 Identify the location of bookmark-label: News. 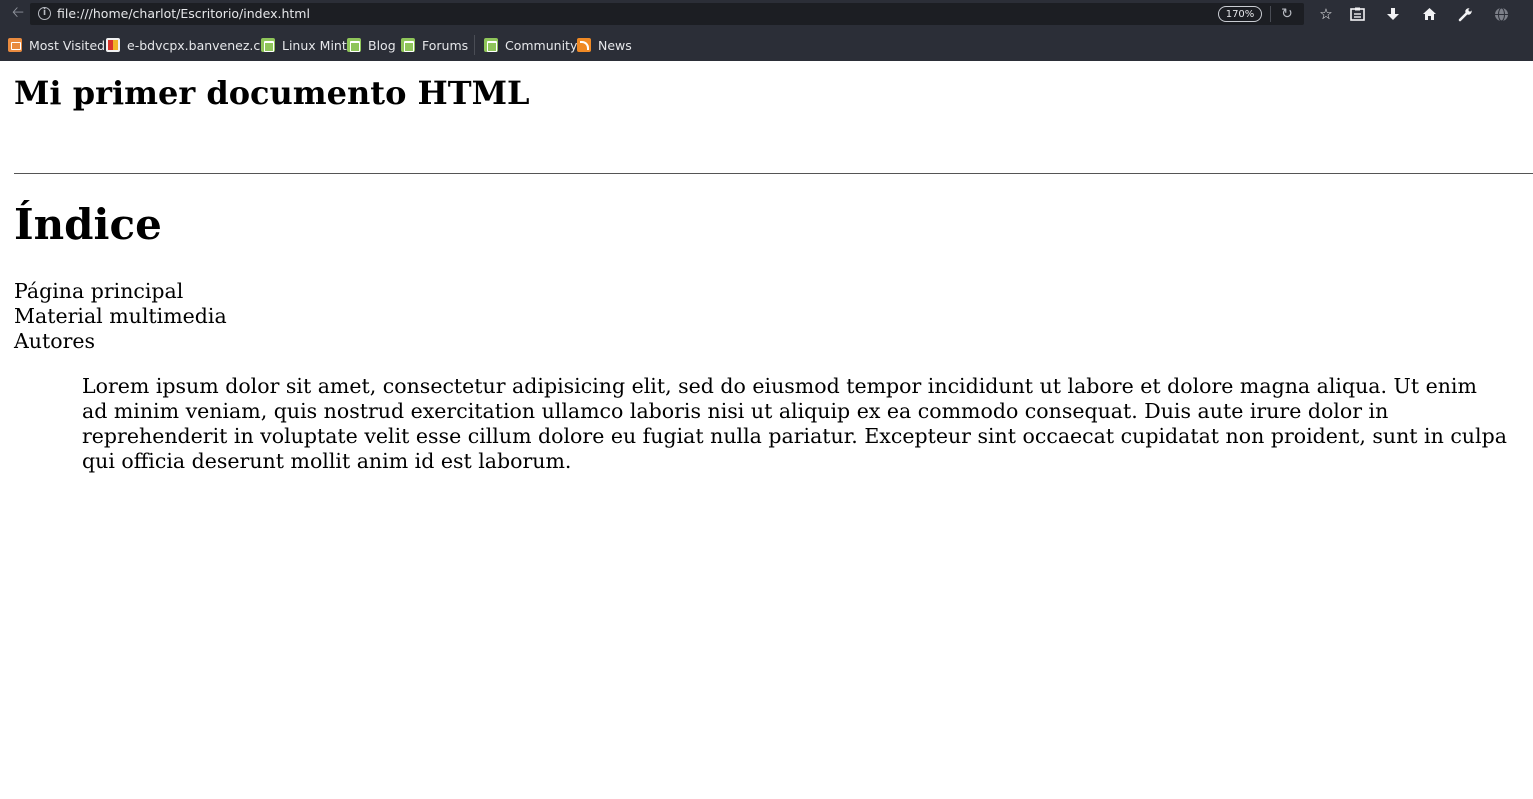
(615, 45).